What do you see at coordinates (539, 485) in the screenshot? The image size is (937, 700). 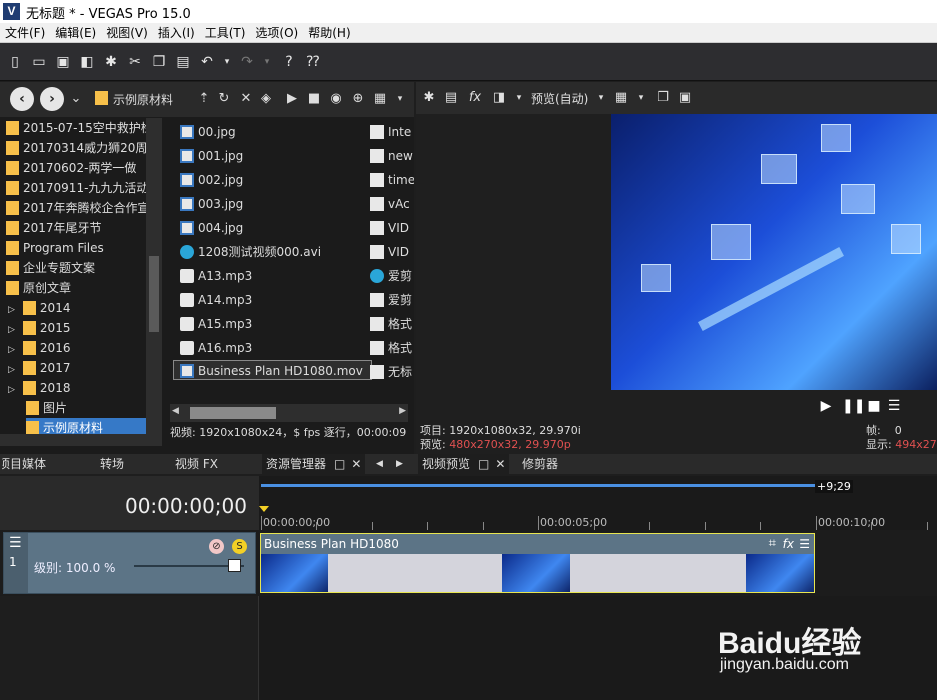 I see `loop-region` at bounding box center [539, 485].